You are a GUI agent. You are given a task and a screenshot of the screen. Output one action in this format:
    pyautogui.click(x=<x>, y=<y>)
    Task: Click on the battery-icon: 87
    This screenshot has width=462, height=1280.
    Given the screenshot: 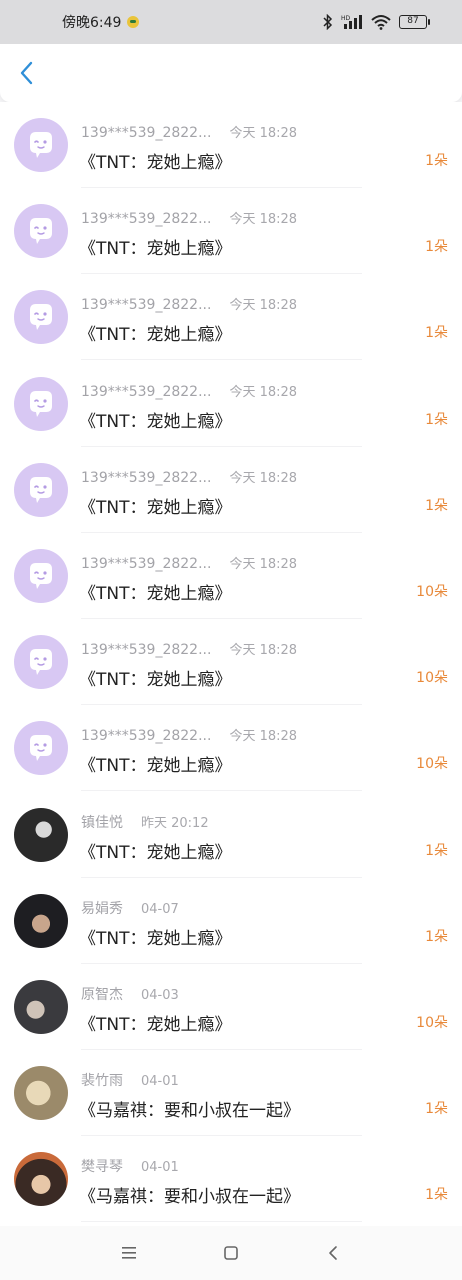 What is the action you would take?
    pyautogui.click(x=414, y=22)
    